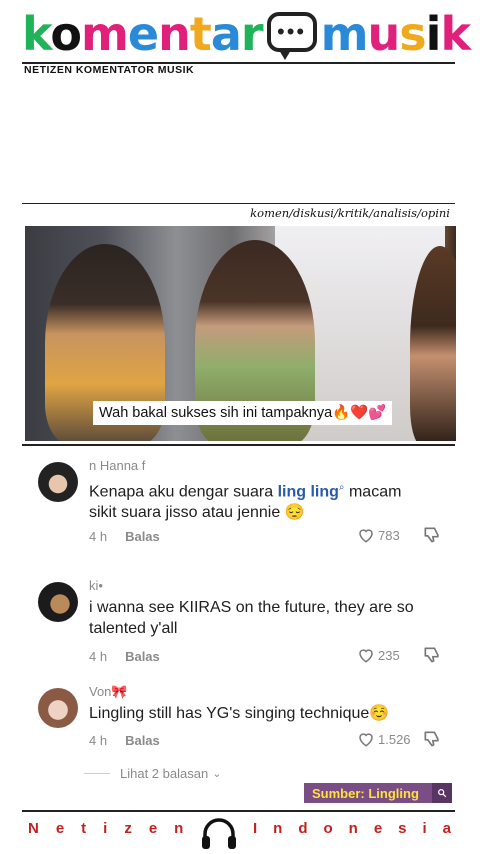  I want to click on search-link: ling ling, so click(308, 491).